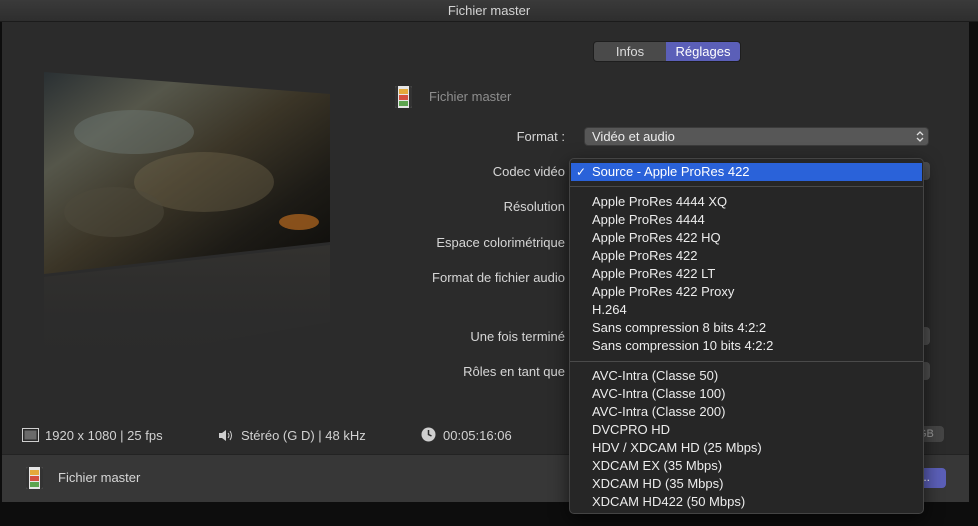 The width and height of the screenshot is (978, 526). What do you see at coordinates (534, 206) in the screenshot?
I see `resolution-label: Résolution` at bounding box center [534, 206].